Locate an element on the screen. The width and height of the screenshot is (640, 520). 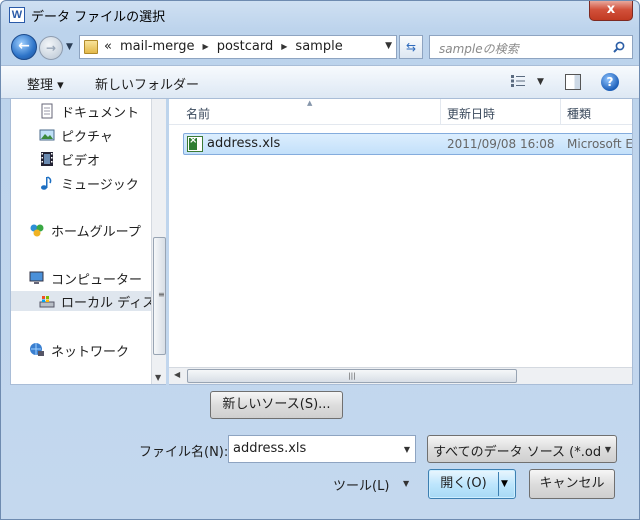
horizontal-scrollbar: ◀ ||| is located at coordinates (400, 375).